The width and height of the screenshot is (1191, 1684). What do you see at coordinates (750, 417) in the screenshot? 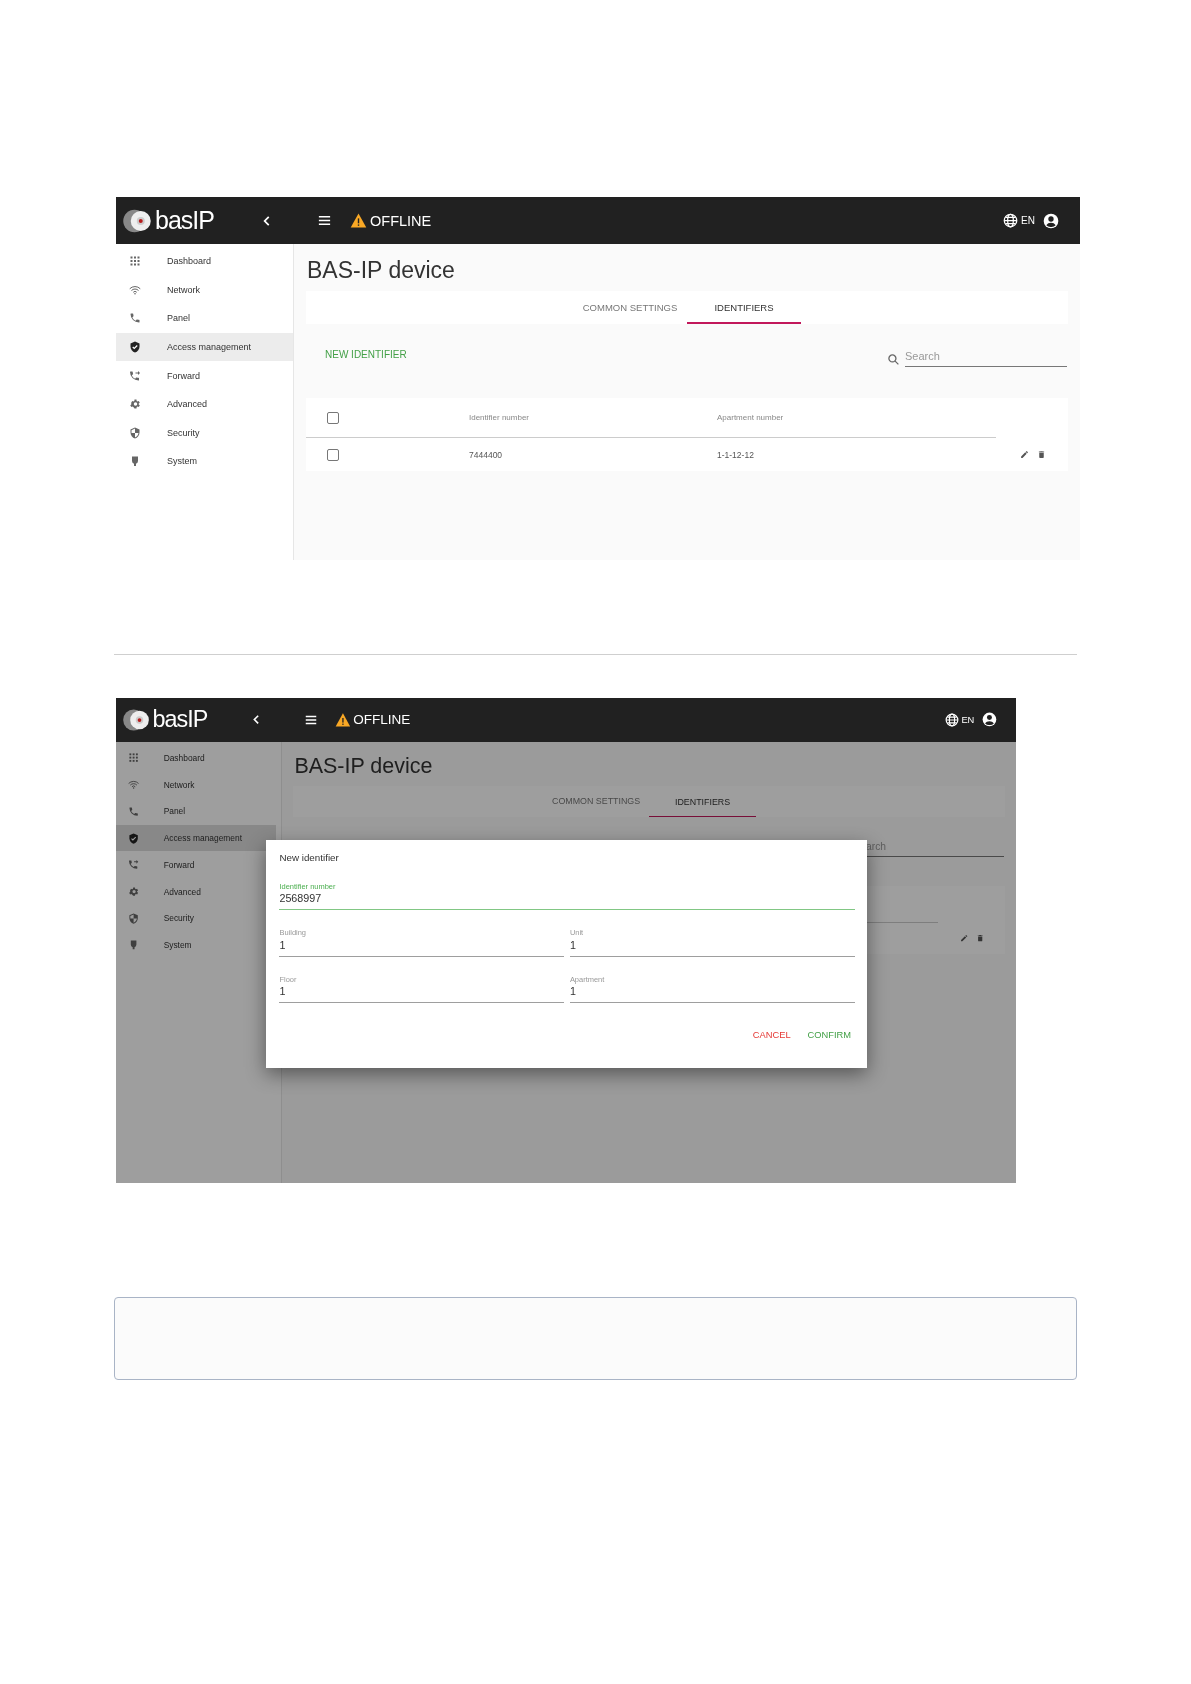
I see `column-header: Apartment number` at bounding box center [750, 417].